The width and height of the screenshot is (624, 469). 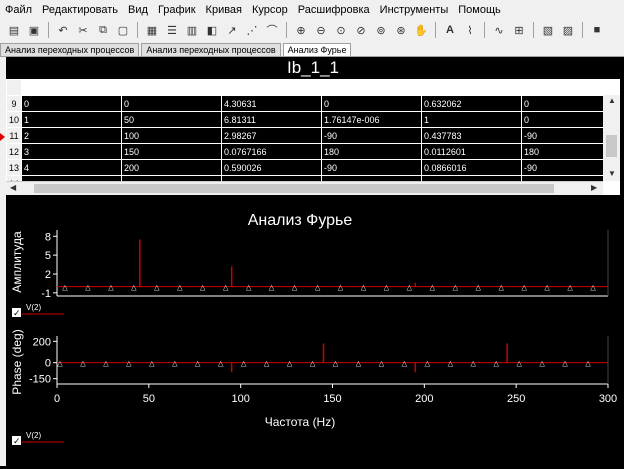 I want to click on tab-transient-1: Анализ переходных процессов, so click(x=70, y=49).